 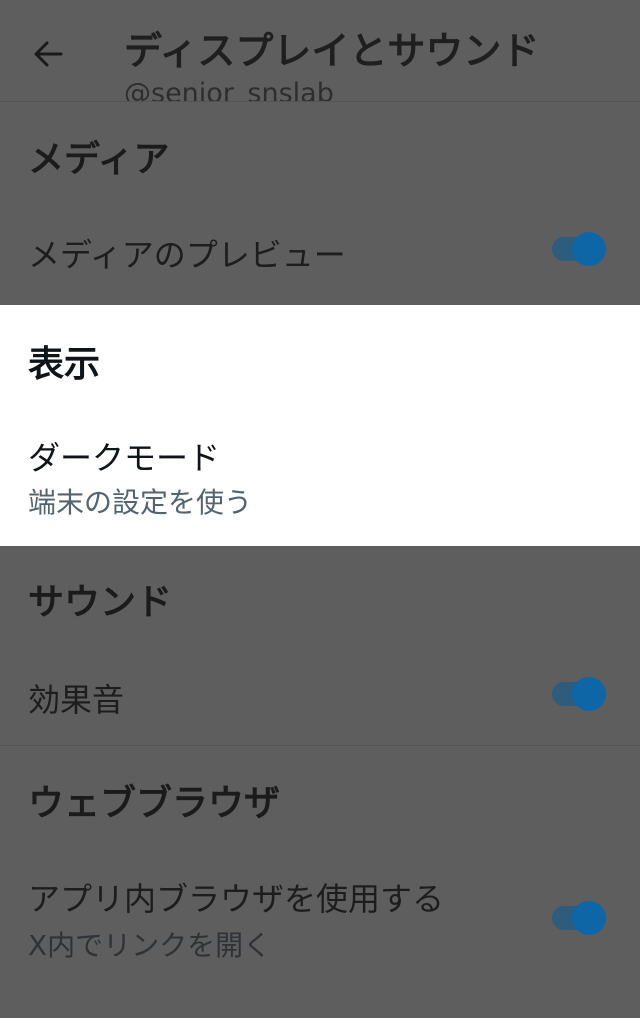 What do you see at coordinates (150, 945) in the screenshot?
I see `inapp-browser-description: X内でリンクを開く` at bounding box center [150, 945].